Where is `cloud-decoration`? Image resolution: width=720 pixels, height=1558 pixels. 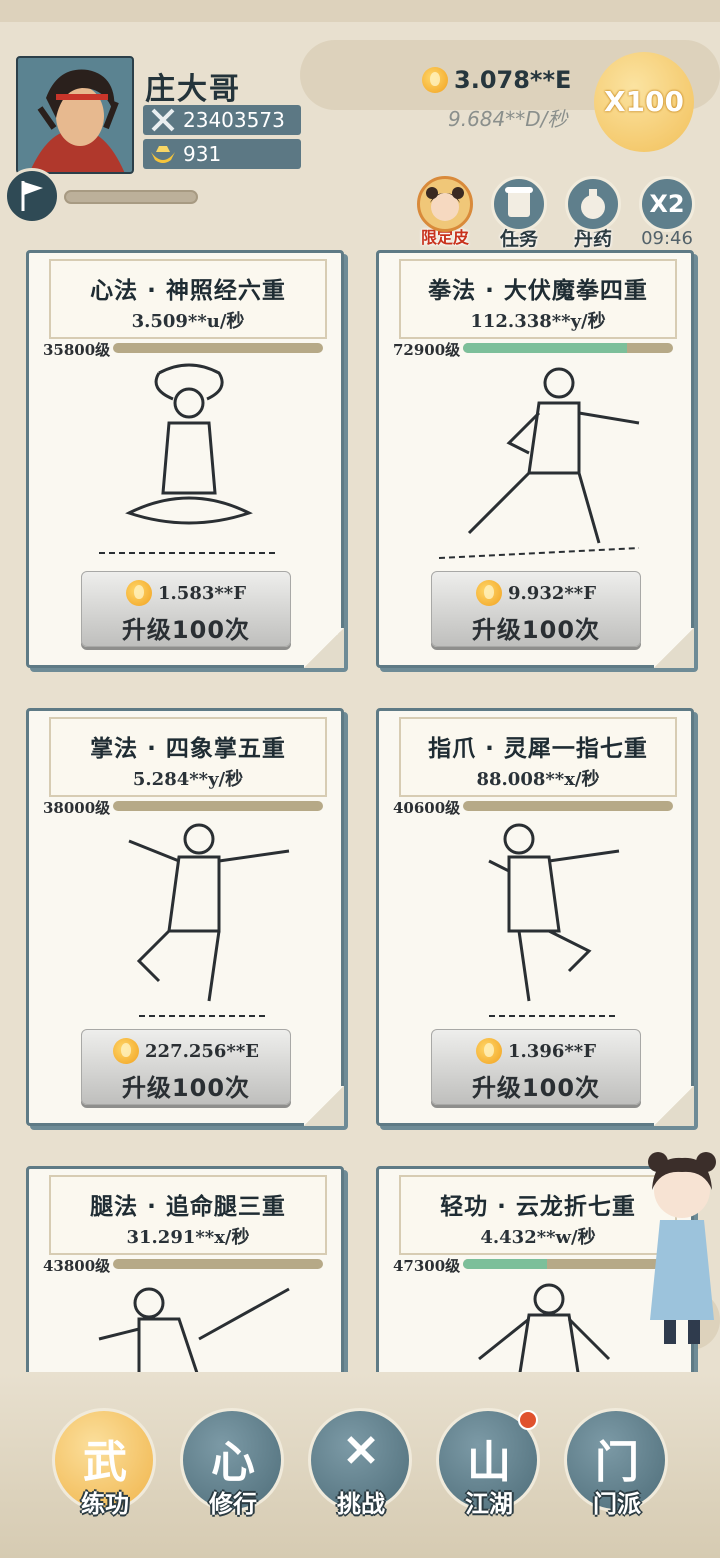
cloud-decoration is located at coordinates (360, 11).